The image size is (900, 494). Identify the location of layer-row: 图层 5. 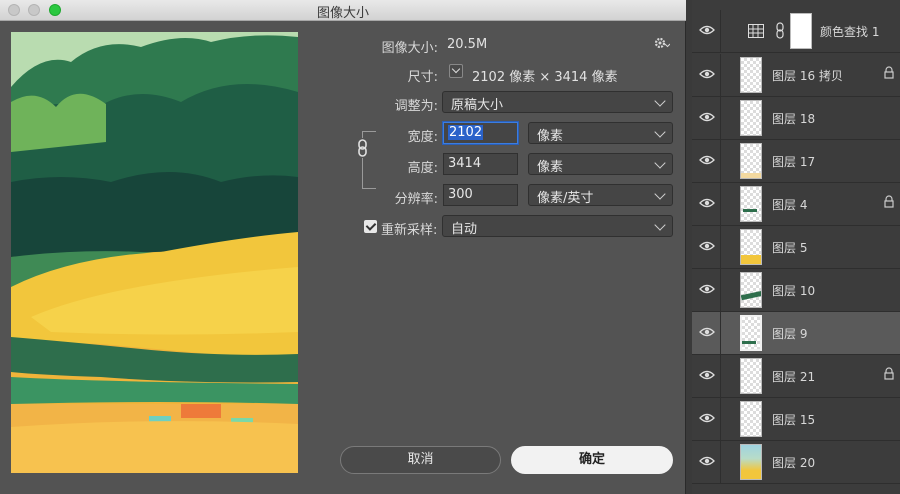
(796, 247).